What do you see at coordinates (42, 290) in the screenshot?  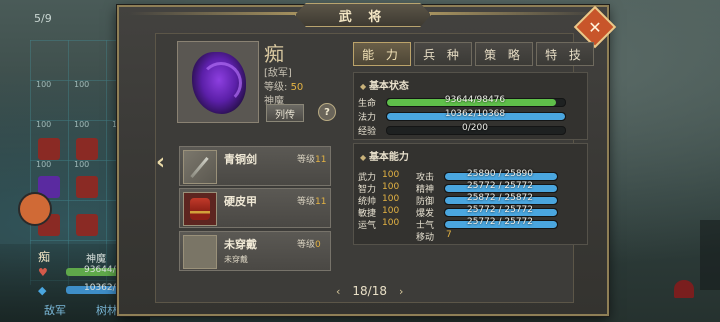 I see `mana-icon: ◆` at bounding box center [42, 290].